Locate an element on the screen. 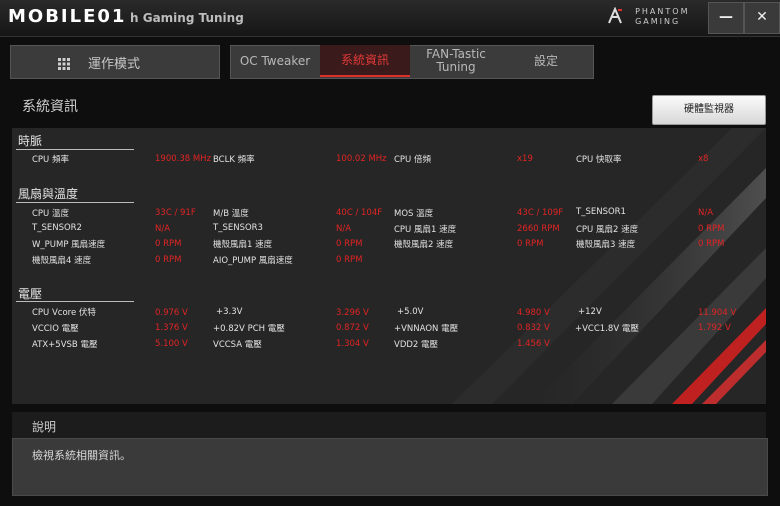  label-cpu-vcore: CPU Vcore 伏特 is located at coordinates (64, 313).